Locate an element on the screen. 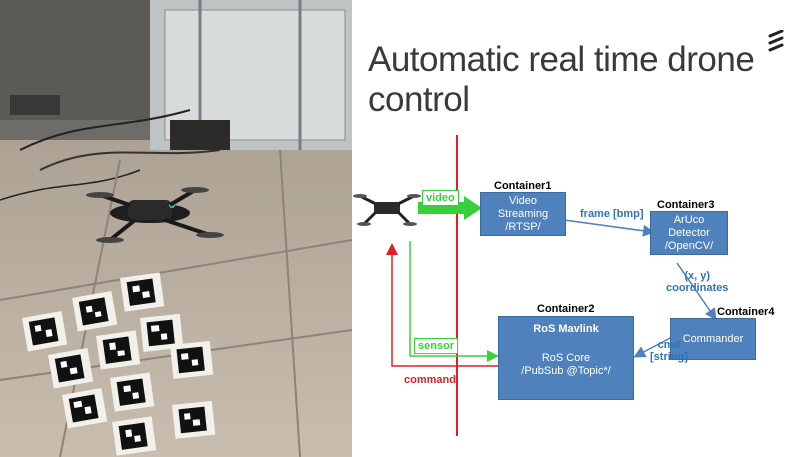  container1-line3: /RTSP/ is located at coordinates (523, 226).